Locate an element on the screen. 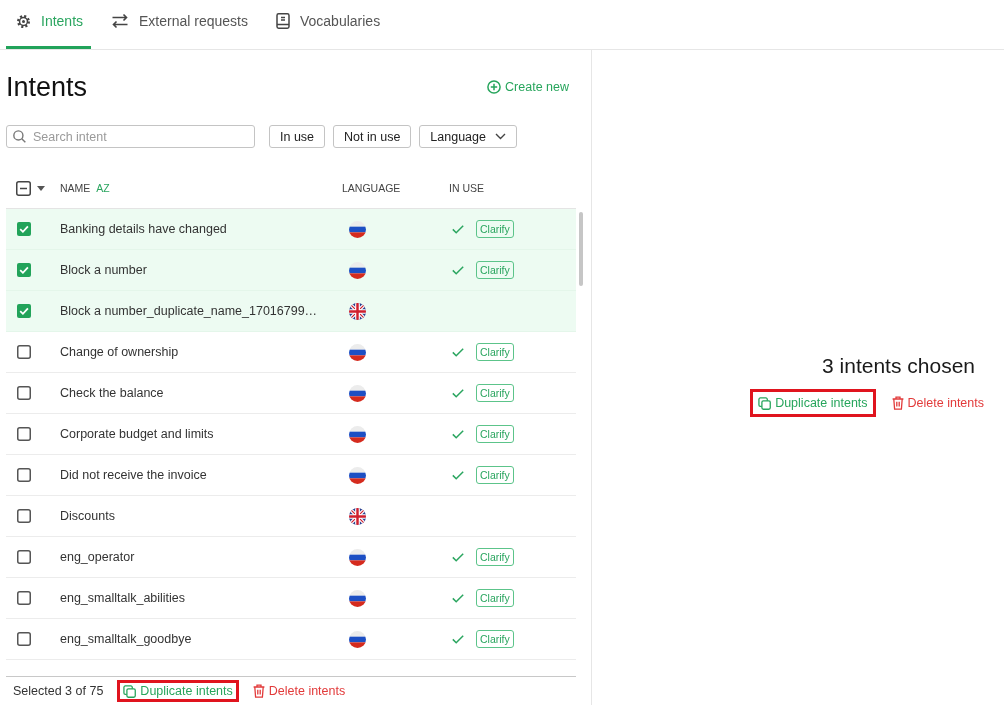  gear-icon is located at coordinates (23, 21).